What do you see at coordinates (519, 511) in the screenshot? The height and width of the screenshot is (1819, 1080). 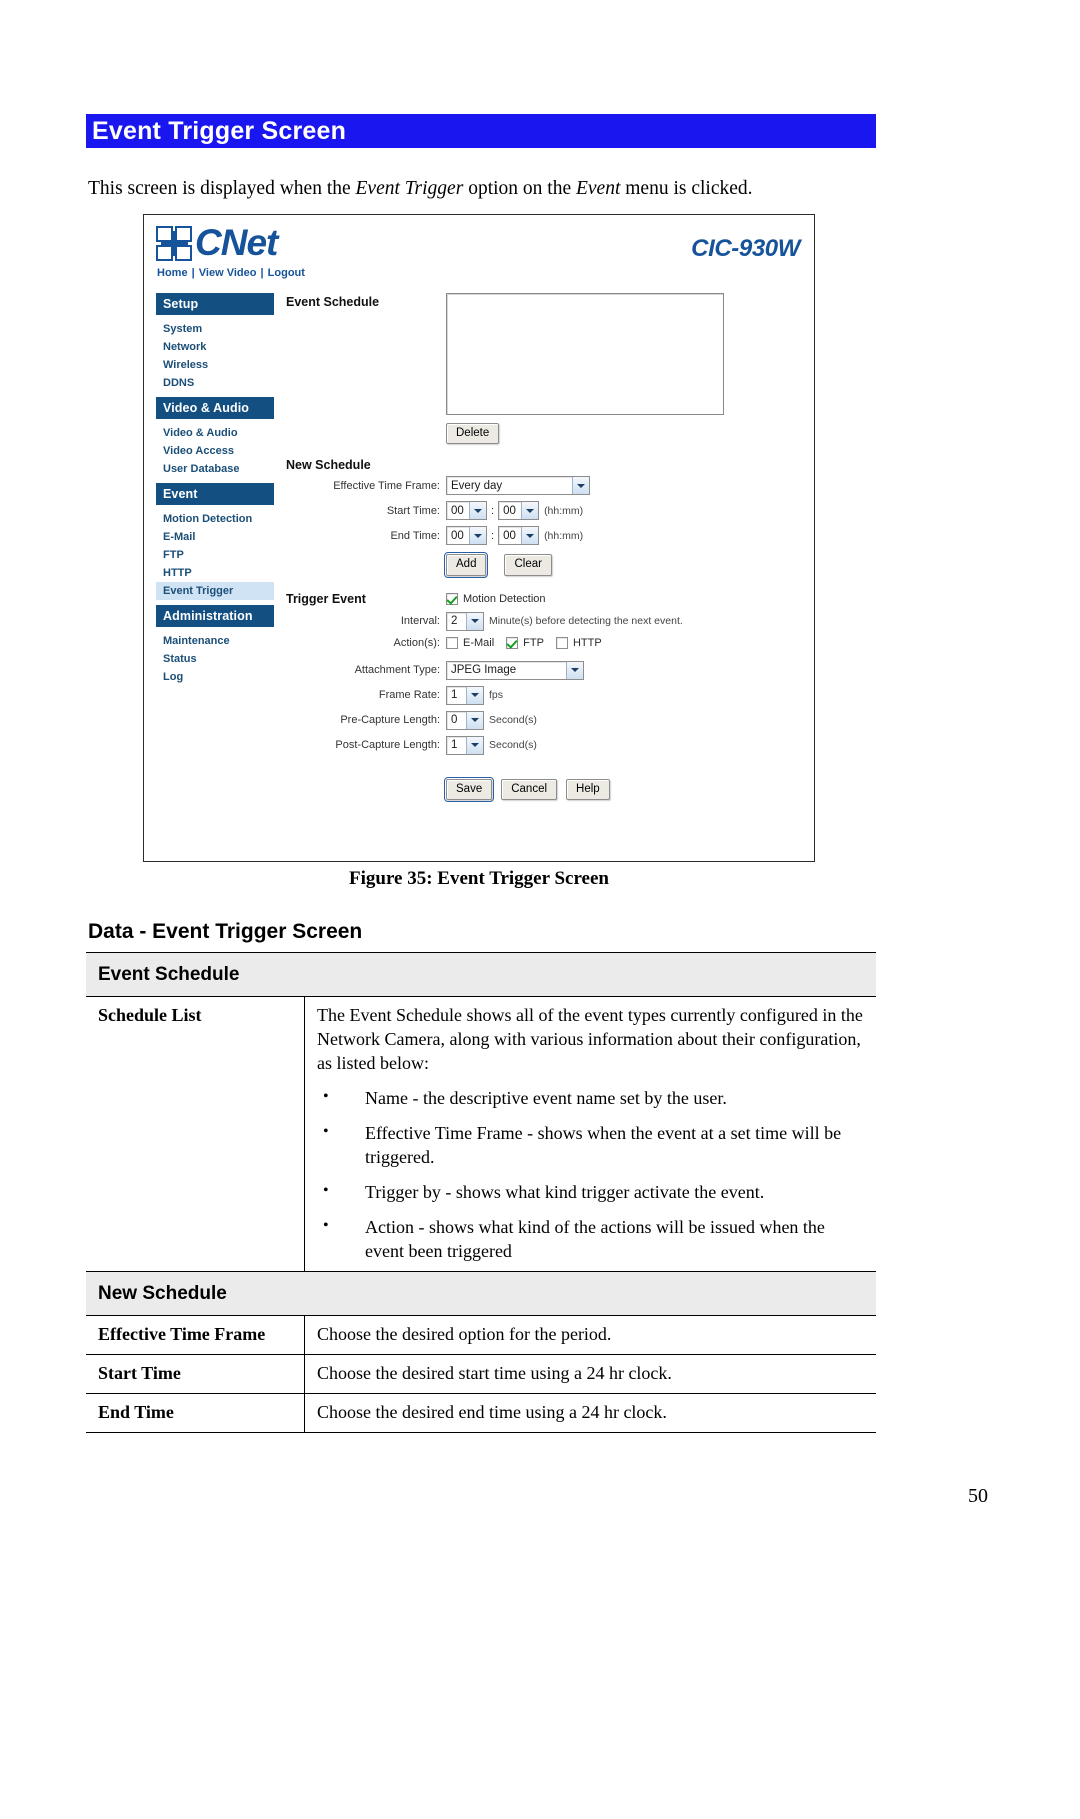 I see `start-time-minute-select: 00` at bounding box center [519, 511].